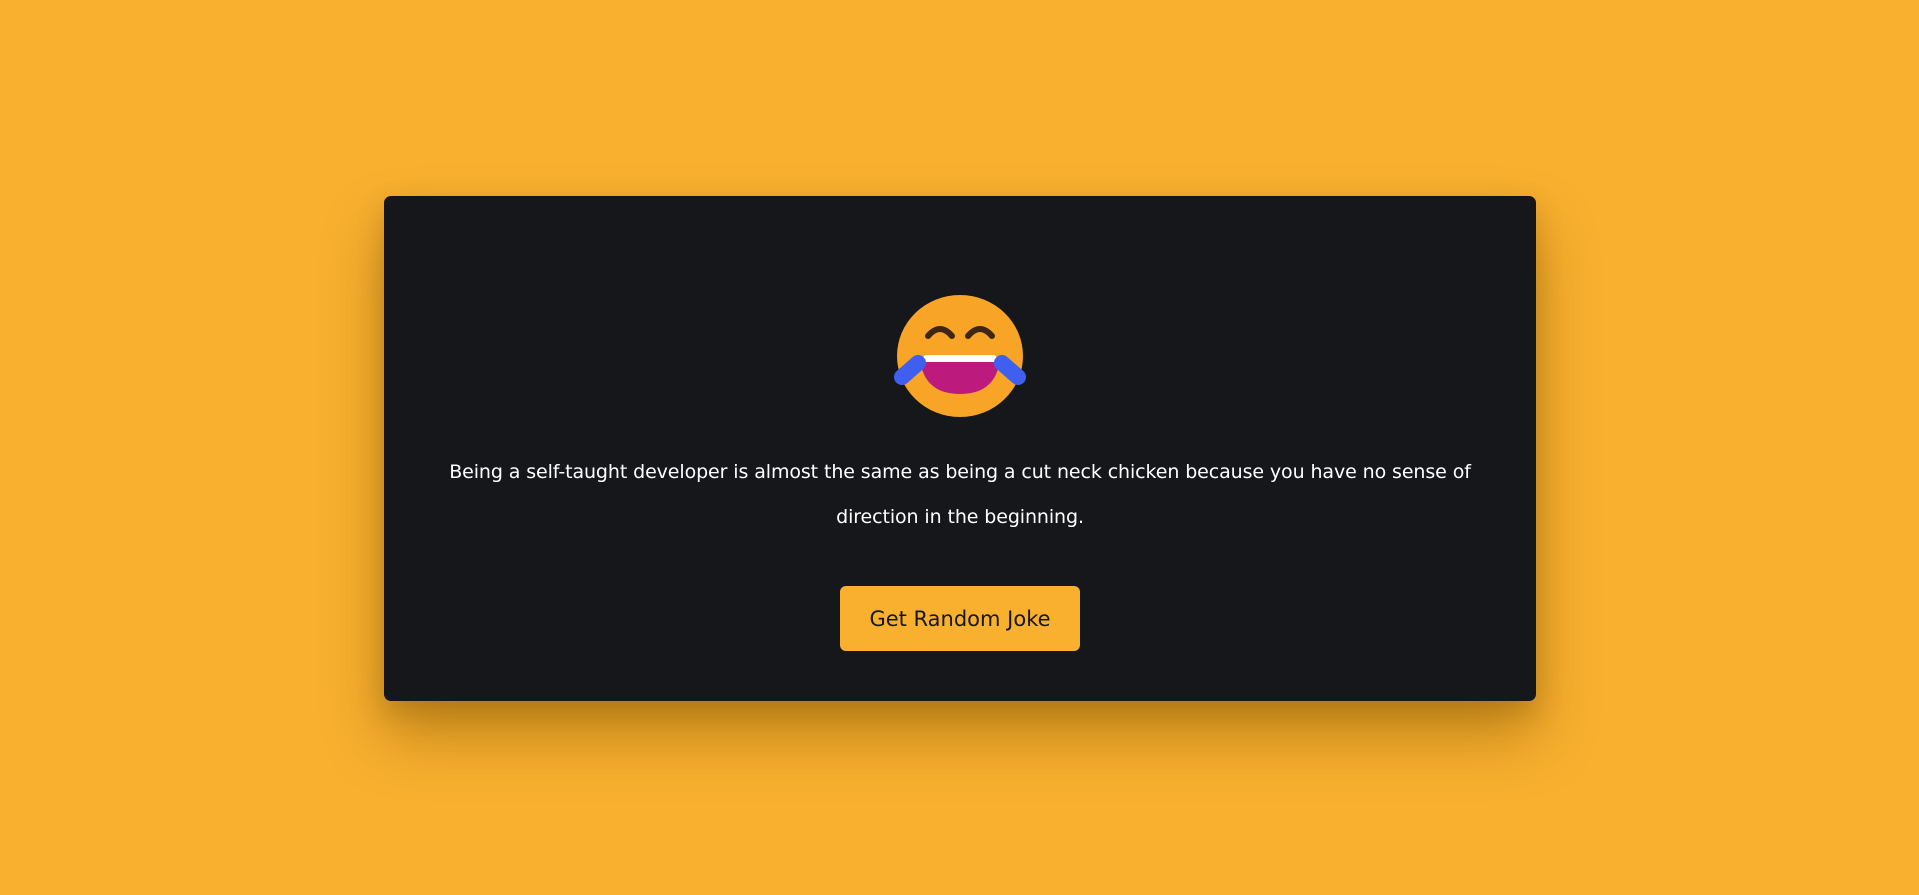  I want to click on get-random-joke-button: Get Random Joke, so click(960, 618).